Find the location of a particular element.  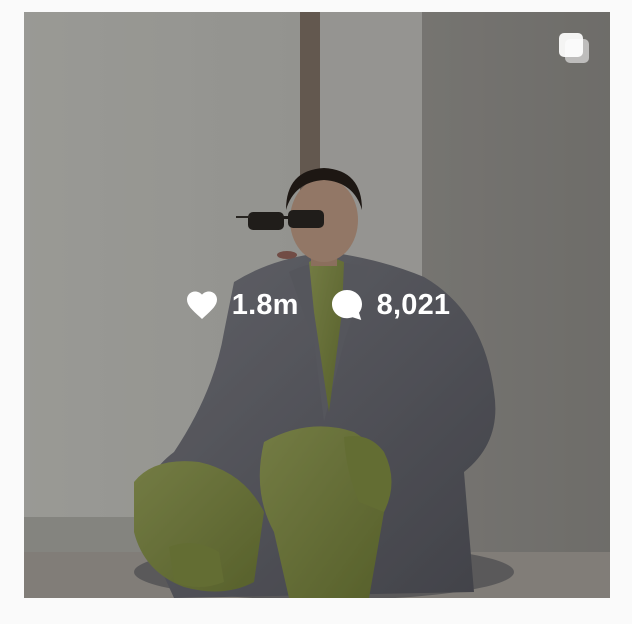

likes-stat: 1.8m is located at coordinates (241, 305).